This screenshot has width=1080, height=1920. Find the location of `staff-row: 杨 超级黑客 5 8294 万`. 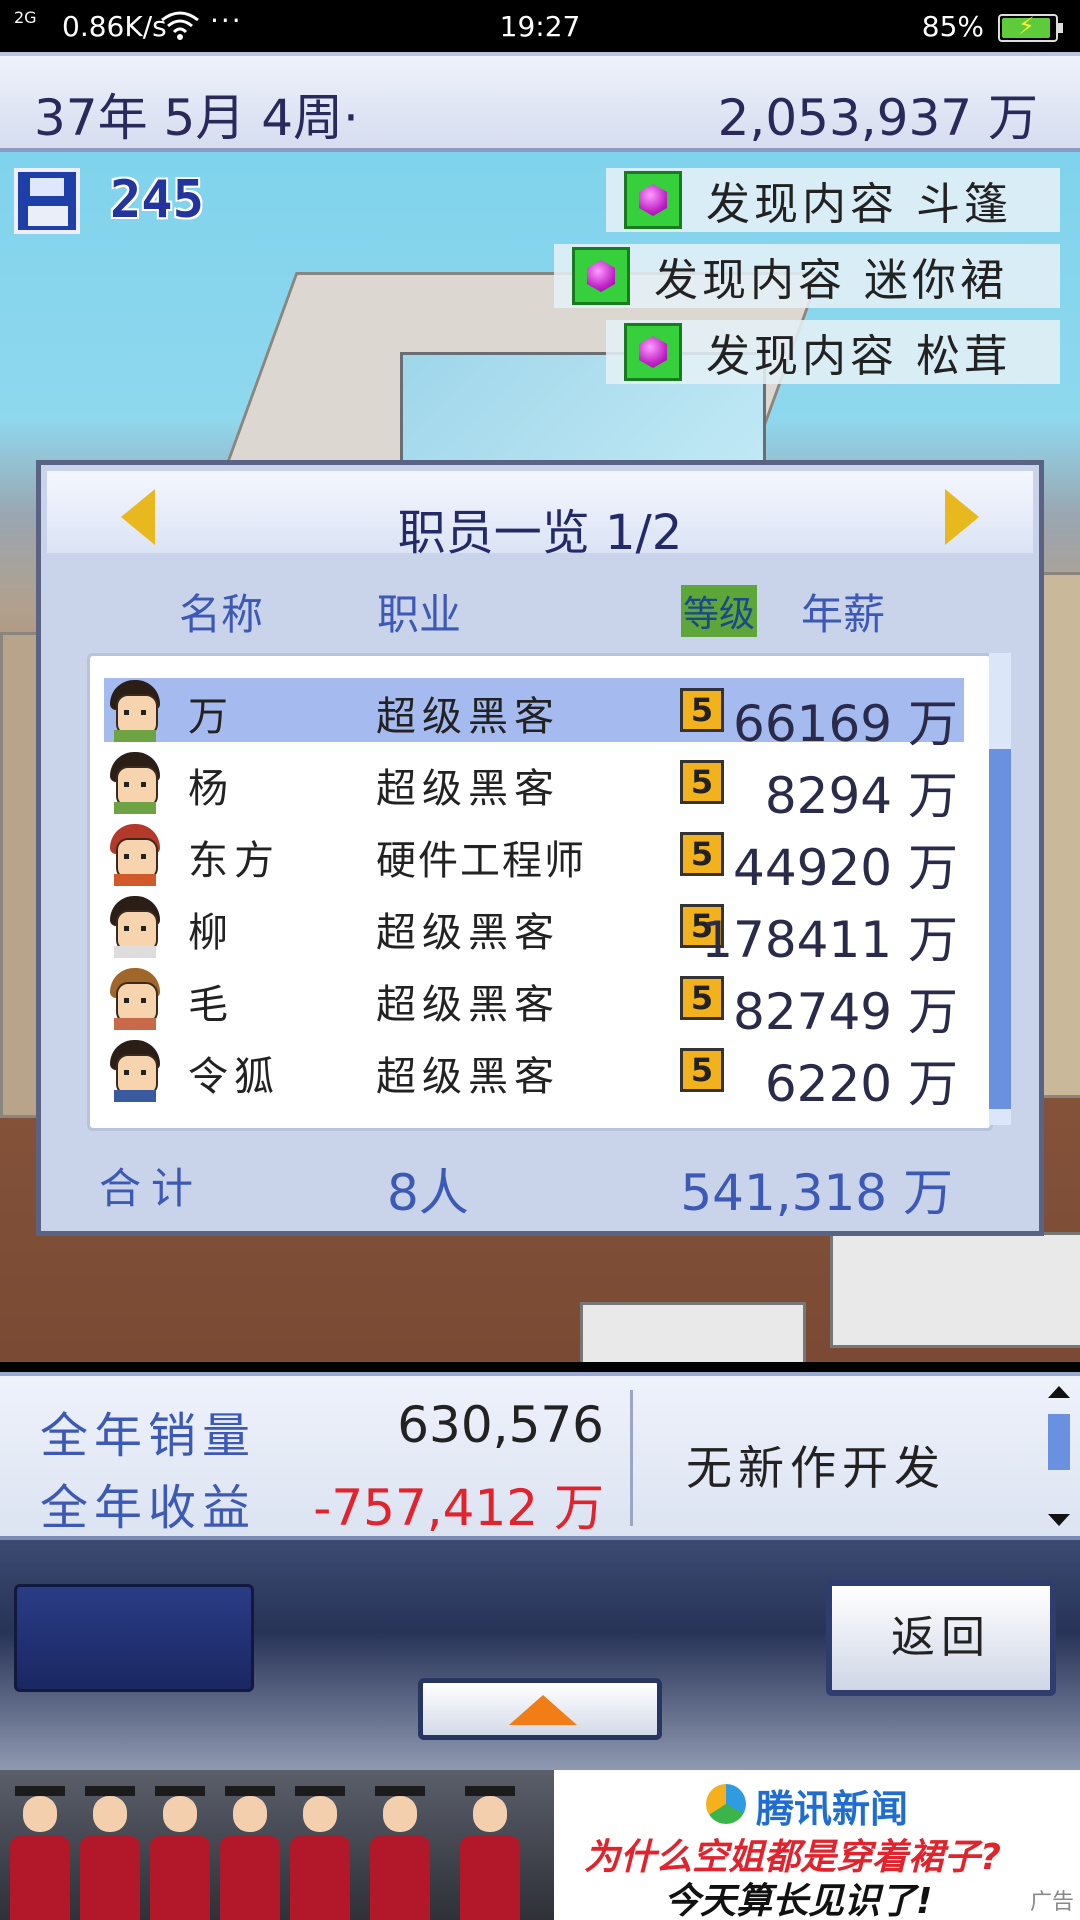

staff-row: 杨 超级黑客 5 8294 万 is located at coordinates (534, 787).